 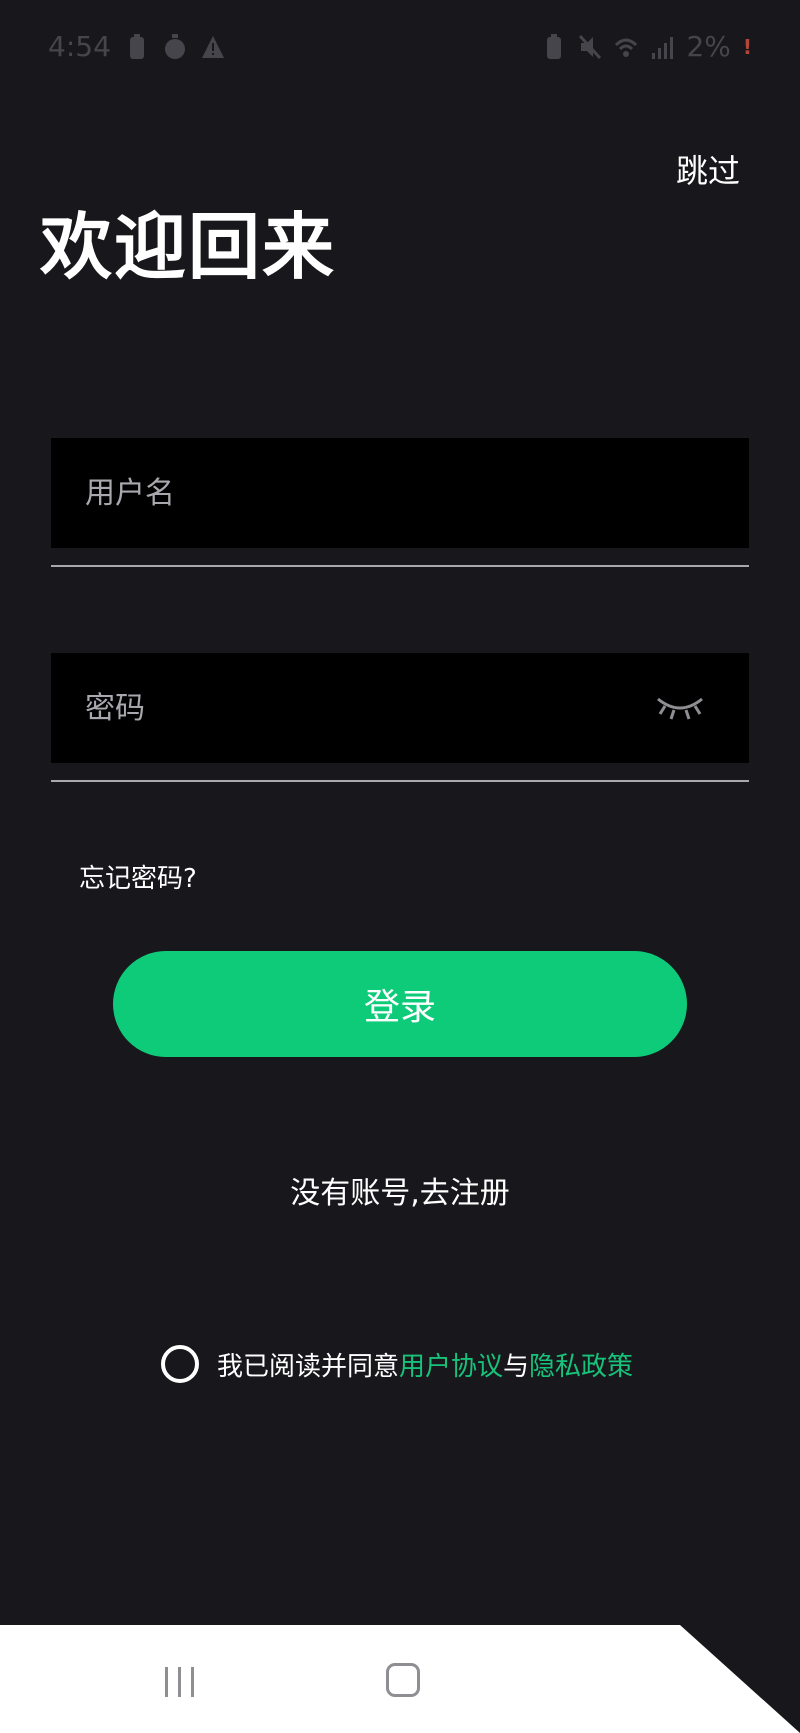 I want to click on stopwatch-icon, so click(x=174, y=46).